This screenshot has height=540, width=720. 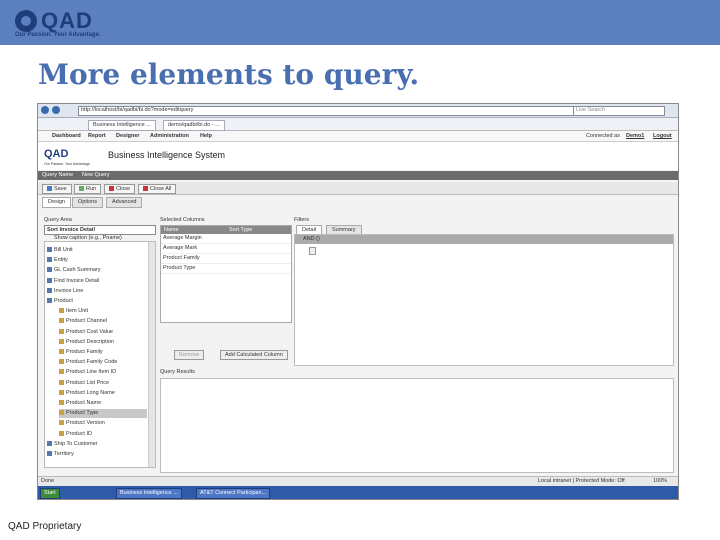 I want to click on close-icon, so click(x=111, y=189).